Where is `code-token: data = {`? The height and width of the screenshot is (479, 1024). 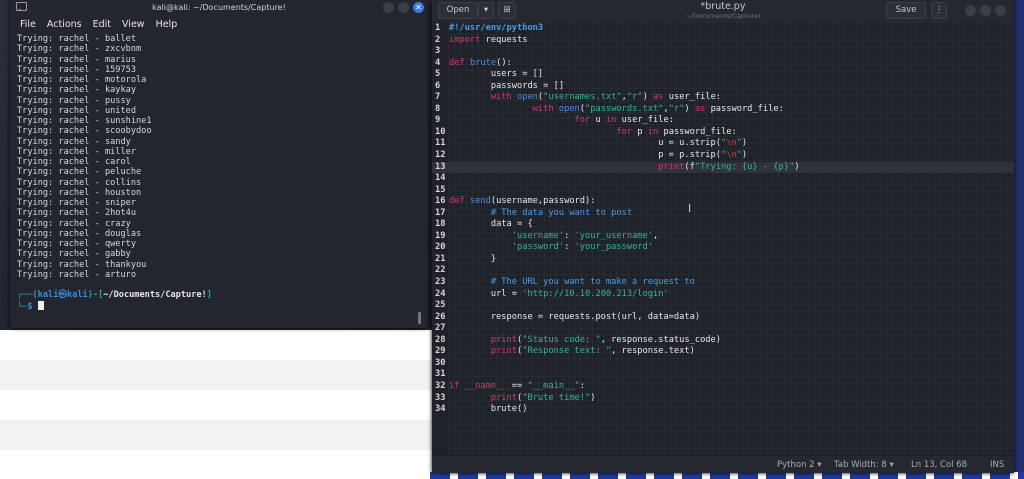
code-token: data = { is located at coordinates (491, 224).